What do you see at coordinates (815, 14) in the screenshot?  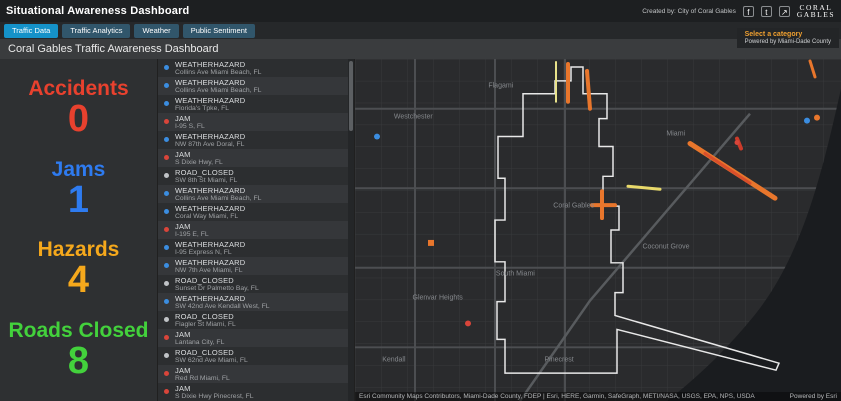 I see `logo-line-2: GABLES` at bounding box center [815, 14].